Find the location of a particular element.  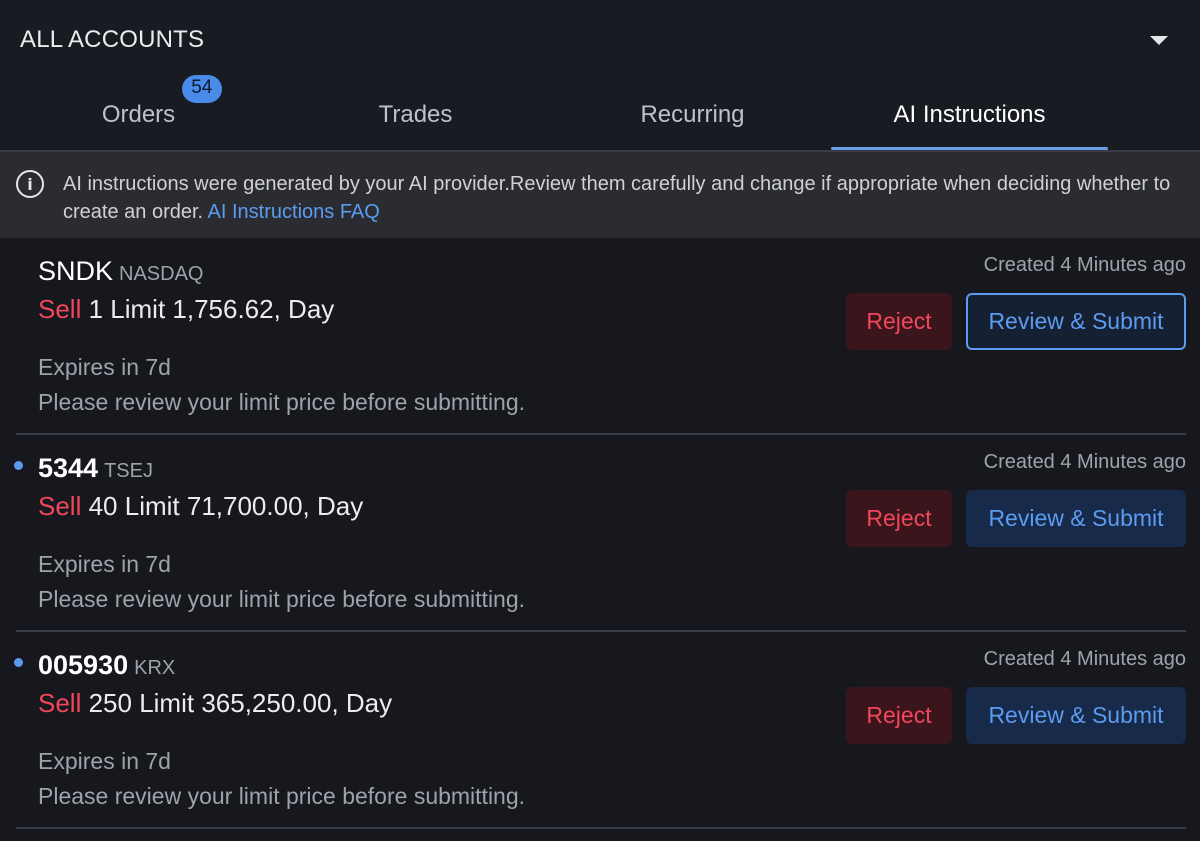

order-symbol: 005930 is located at coordinates (83, 665).